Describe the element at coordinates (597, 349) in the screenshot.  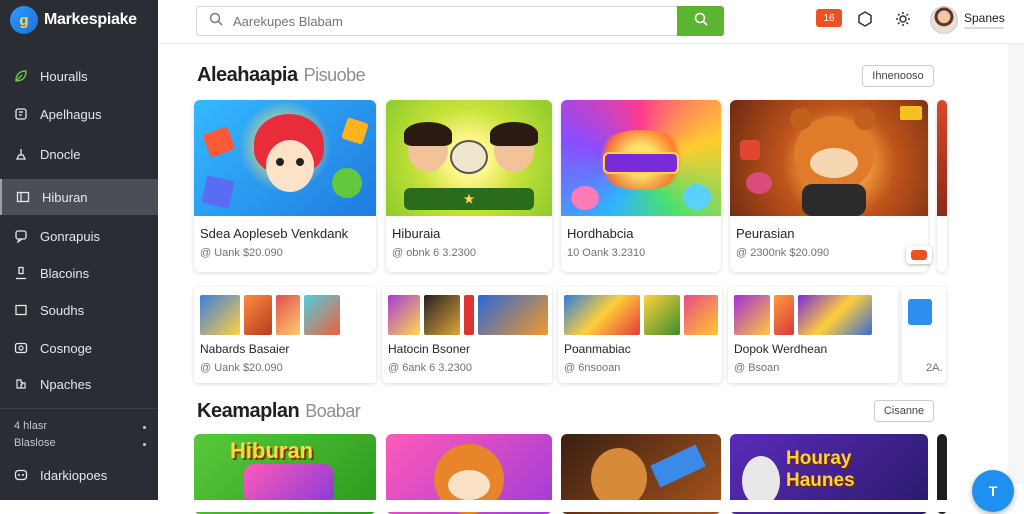
I see `card-title: Poanmabiac` at that location.